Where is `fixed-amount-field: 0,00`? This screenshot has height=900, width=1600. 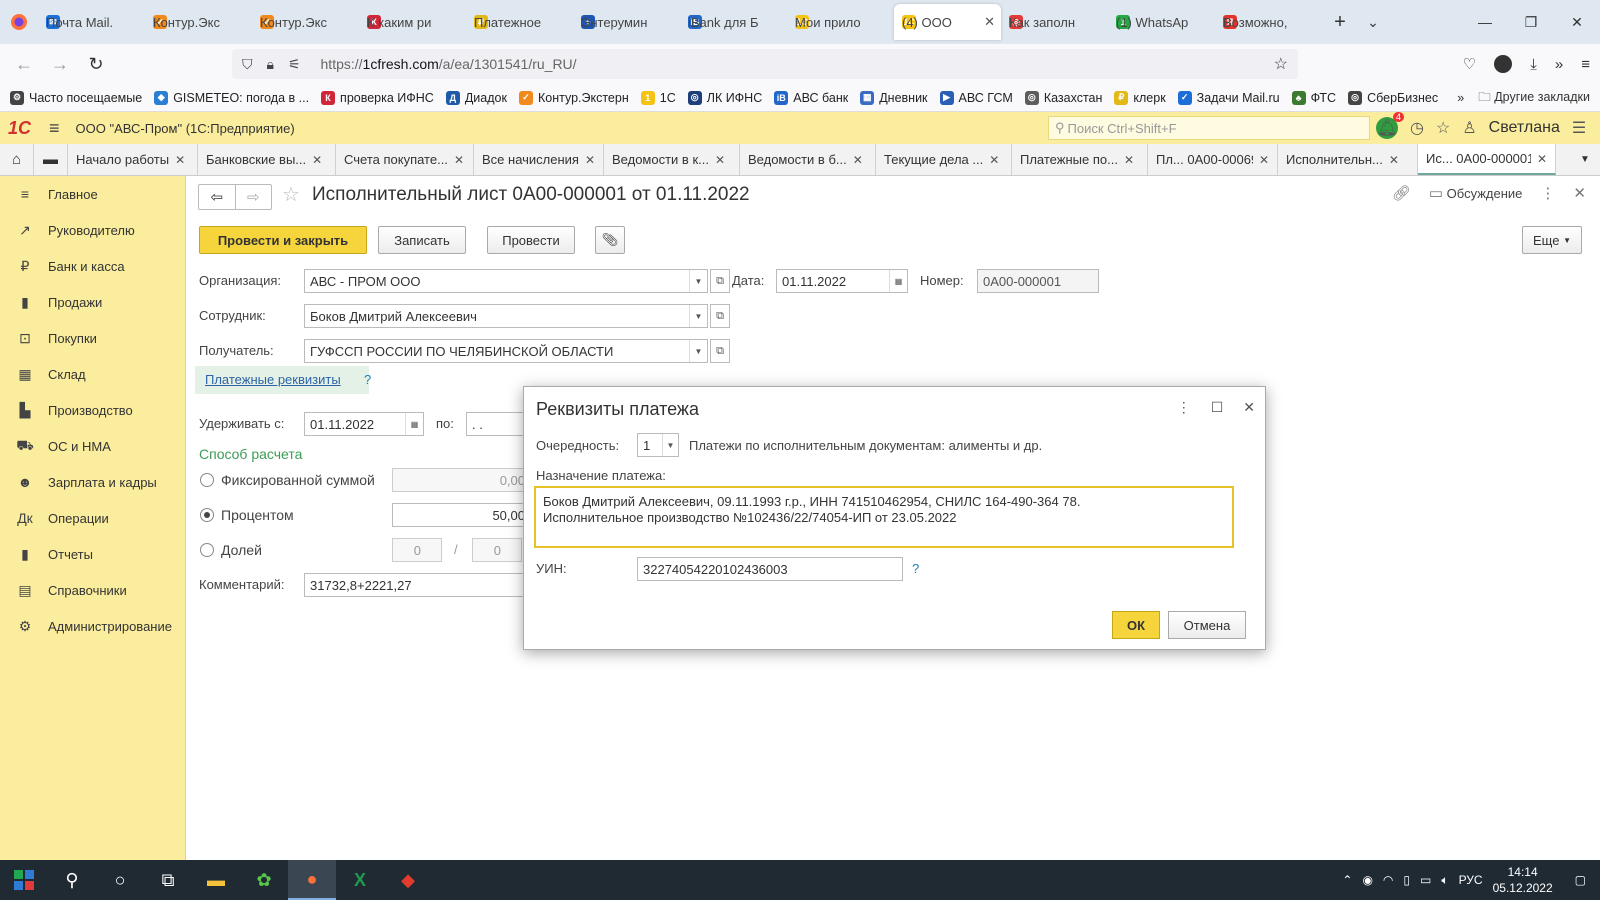
fixed-amount-field: 0,00 is located at coordinates (462, 480).